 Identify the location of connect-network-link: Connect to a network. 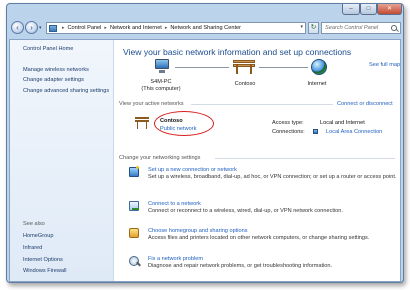
(174, 204).